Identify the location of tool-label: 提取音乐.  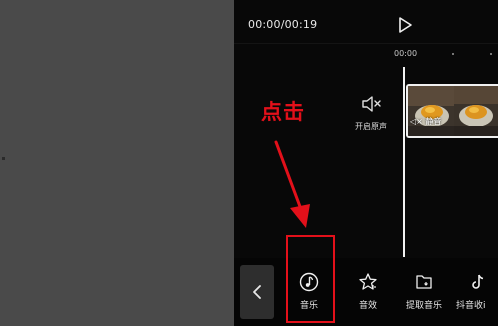
(423, 306).